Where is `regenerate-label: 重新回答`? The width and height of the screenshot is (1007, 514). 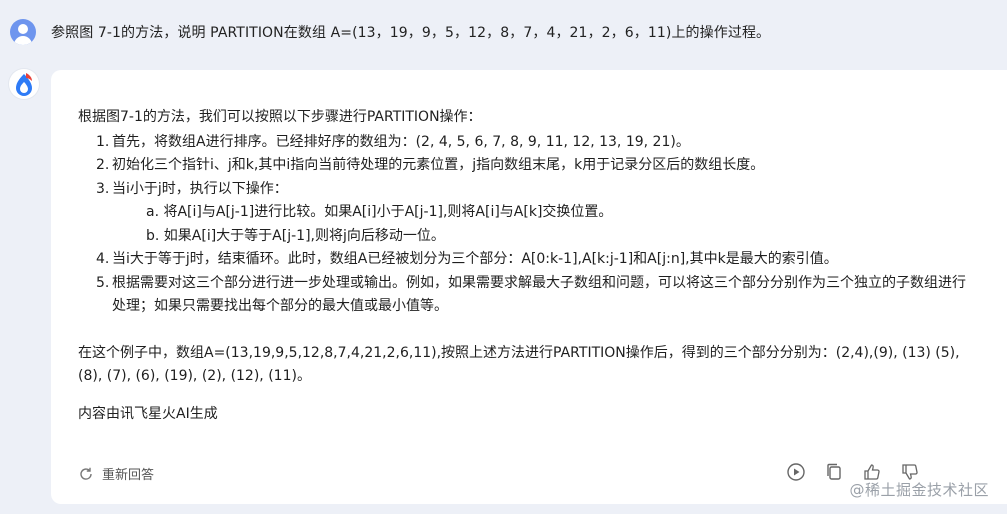
regenerate-label: 重新回答 is located at coordinates (128, 475).